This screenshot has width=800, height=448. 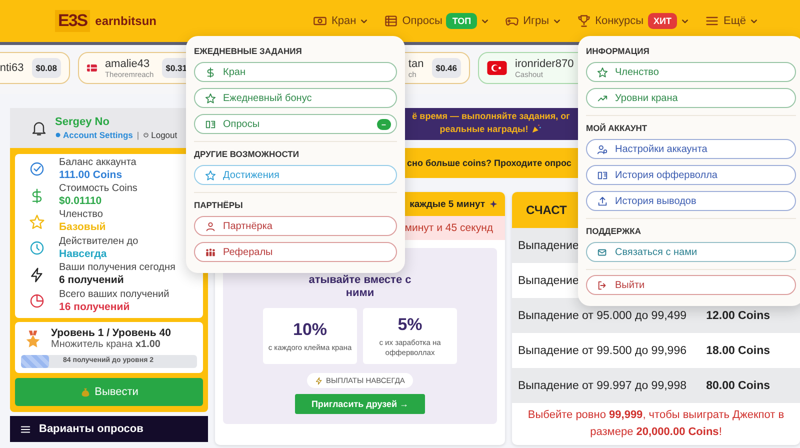 I want to click on stat-value: 6 получений, so click(x=92, y=281).